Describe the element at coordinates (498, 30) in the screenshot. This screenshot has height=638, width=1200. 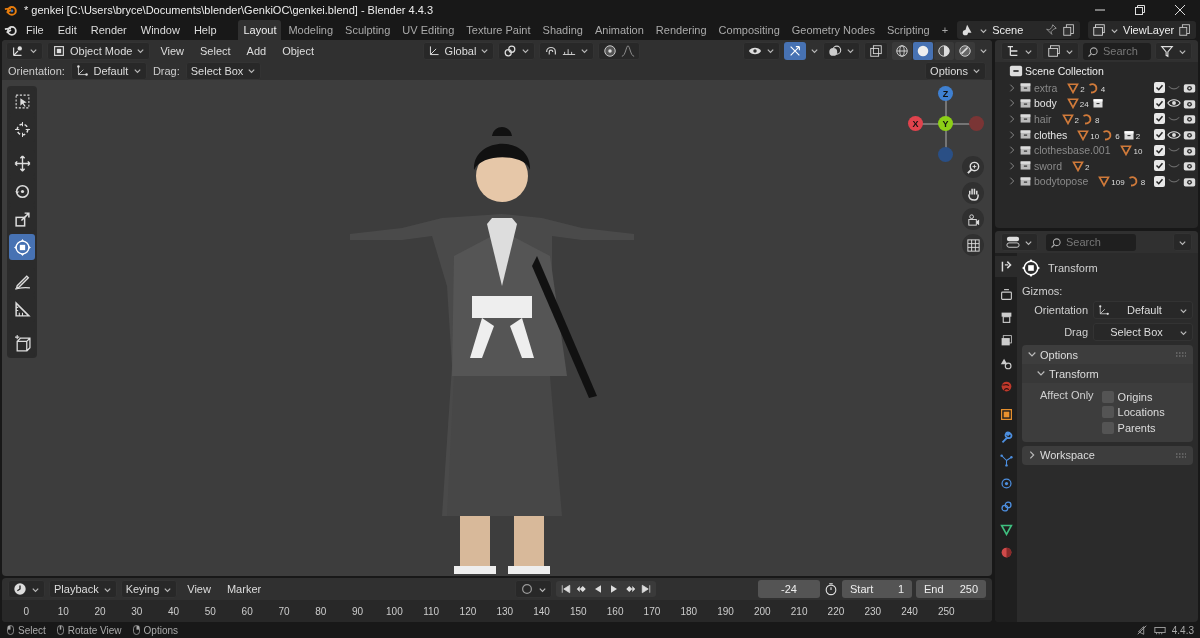
I see `workspace-tab: Texture Paint` at that location.